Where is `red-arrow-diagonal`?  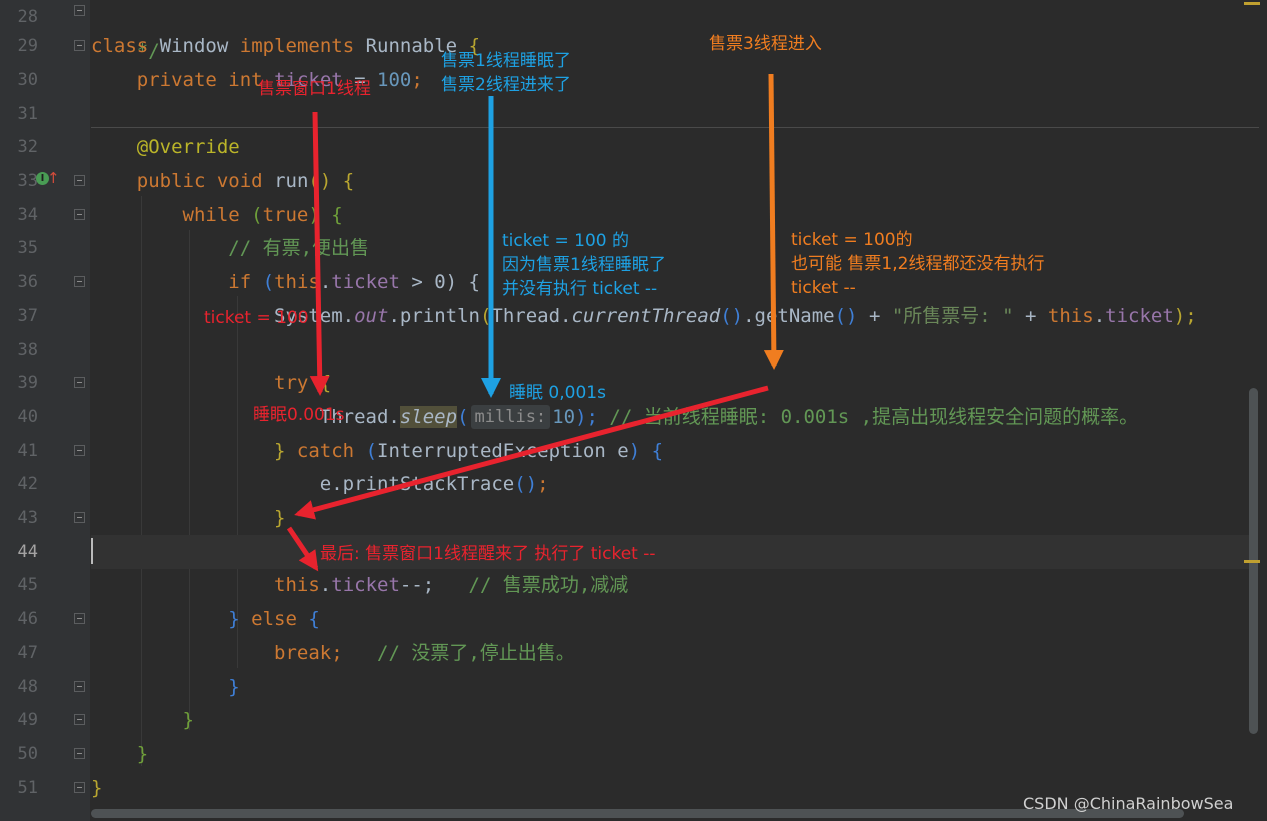 red-arrow-diagonal is located at coordinates (531, 452).